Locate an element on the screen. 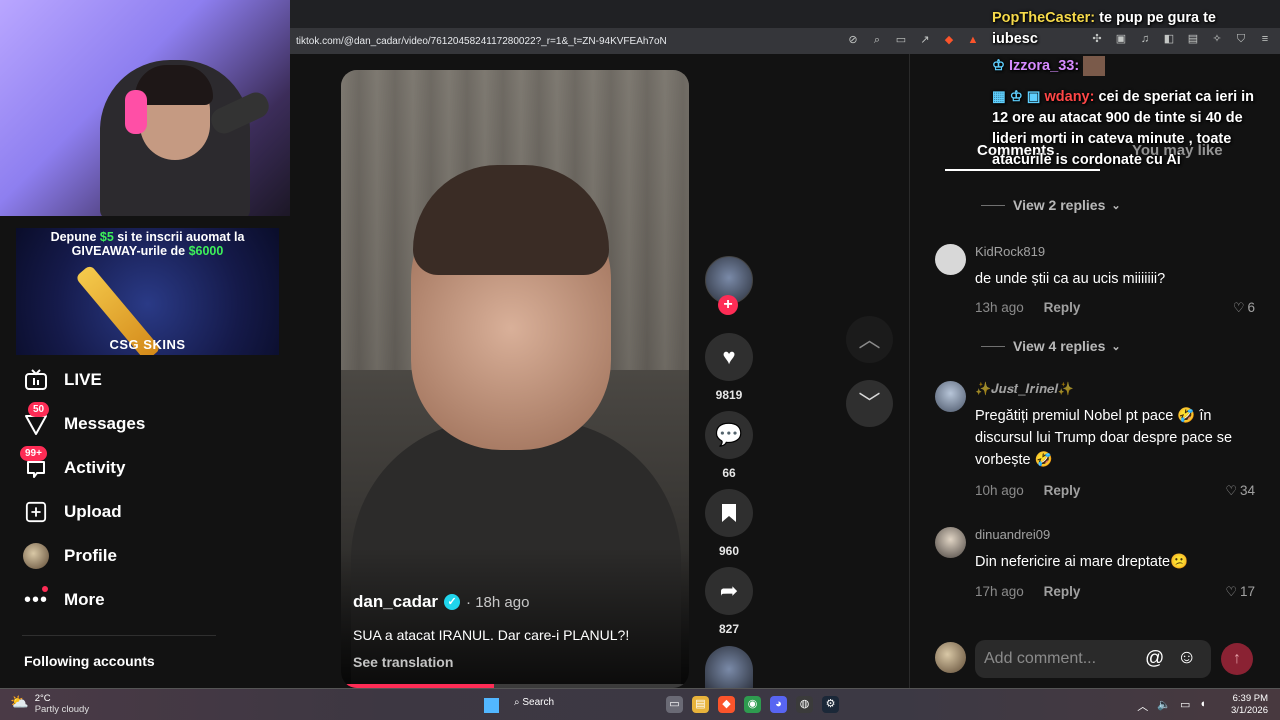 This screenshot has width=1280, height=720. comment-like-button: ♡ 34 is located at coordinates (1240, 491).